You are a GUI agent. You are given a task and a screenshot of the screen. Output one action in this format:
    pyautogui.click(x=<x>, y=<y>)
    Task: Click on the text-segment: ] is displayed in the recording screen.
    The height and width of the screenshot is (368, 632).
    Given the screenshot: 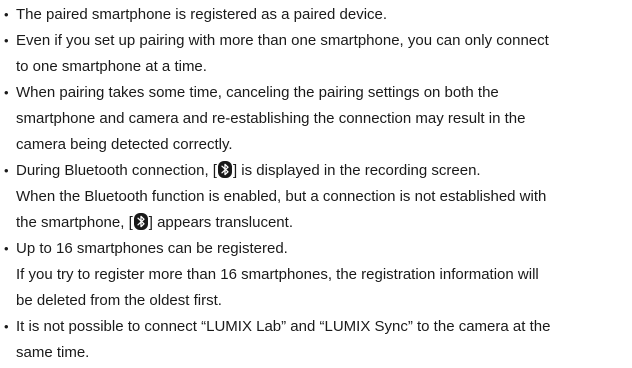 What is the action you would take?
    pyautogui.click(x=356, y=170)
    